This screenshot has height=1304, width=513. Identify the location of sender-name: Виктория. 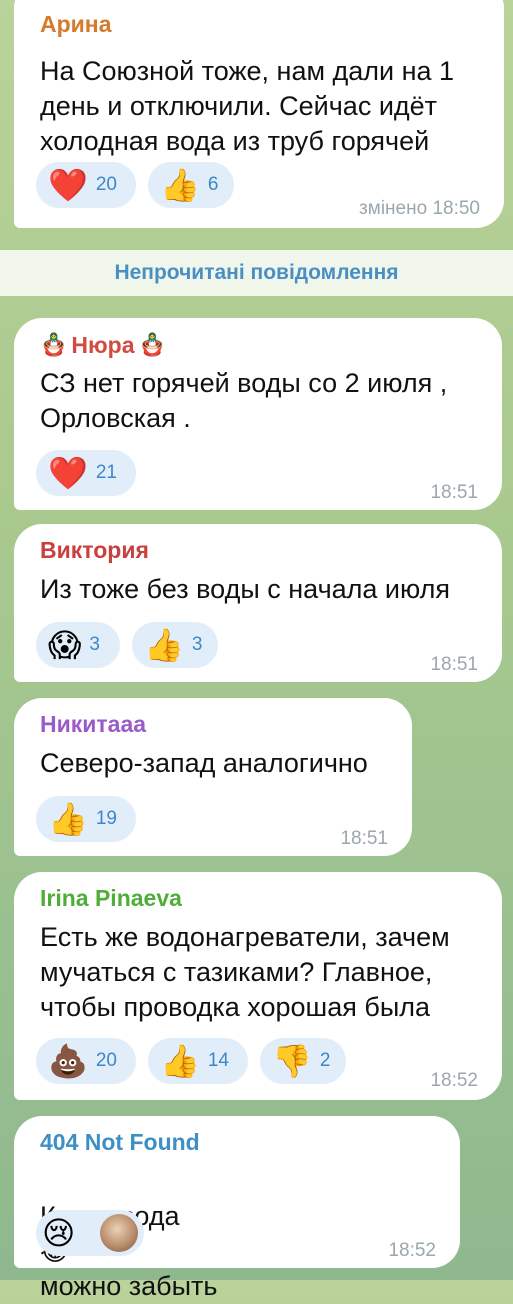
(260, 551).